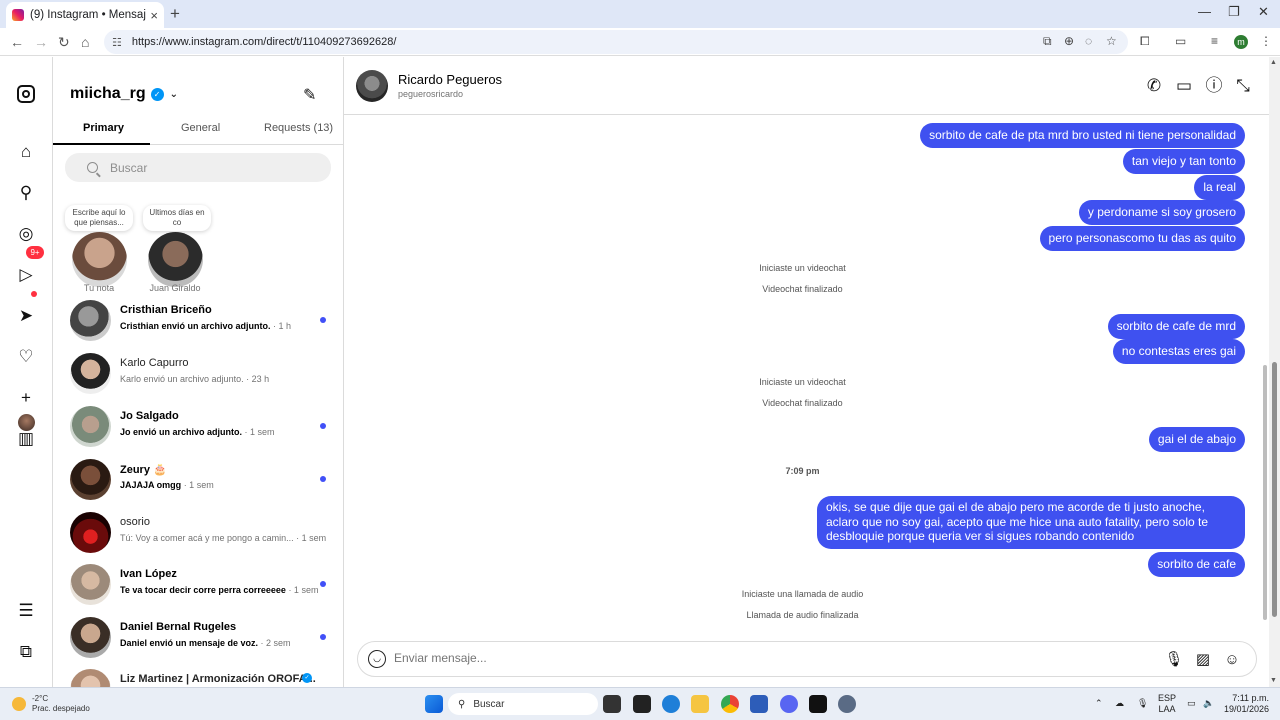 The height and width of the screenshot is (720, 1280). What do you see at coordinates (298, 128) in the screenshot?
I see `tab-requests: Requests (13)` at bounding box center [298, 128].